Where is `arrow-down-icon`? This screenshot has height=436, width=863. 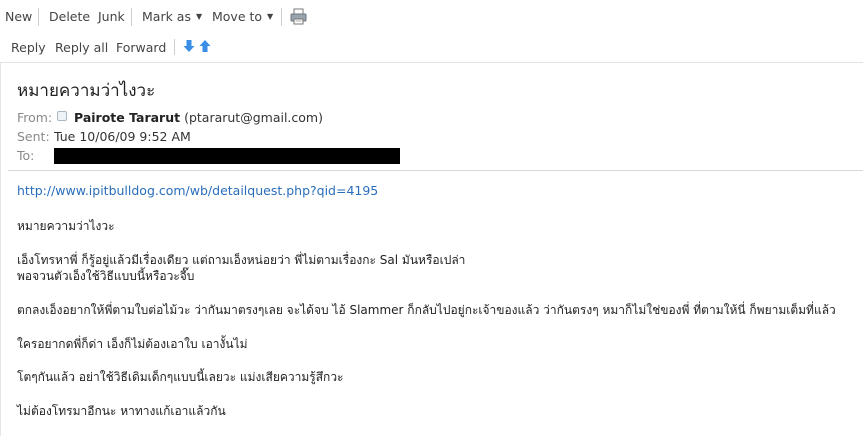
arrow-down-icon is located at coordinates (189, 46).